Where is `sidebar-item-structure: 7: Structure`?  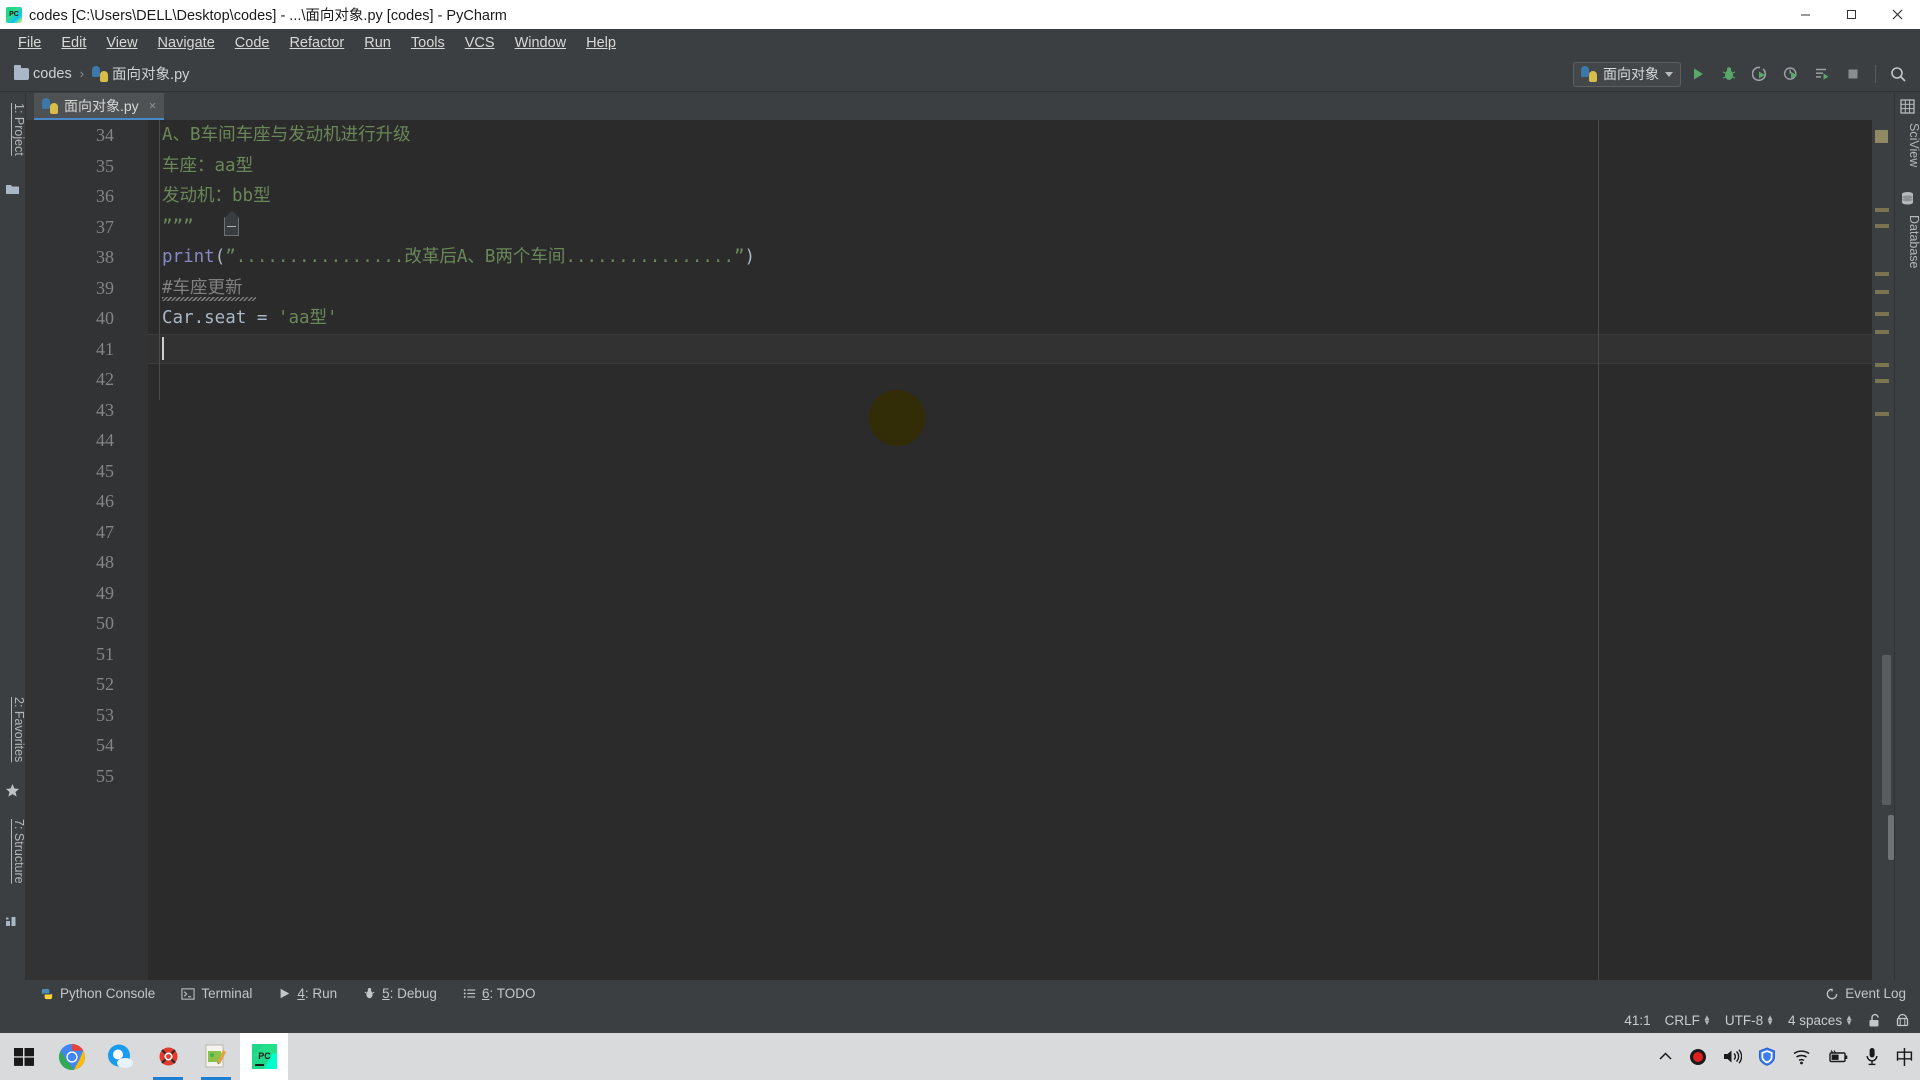
sidebar-item-structure: 7: Structure is located at coordinates (13, 849).